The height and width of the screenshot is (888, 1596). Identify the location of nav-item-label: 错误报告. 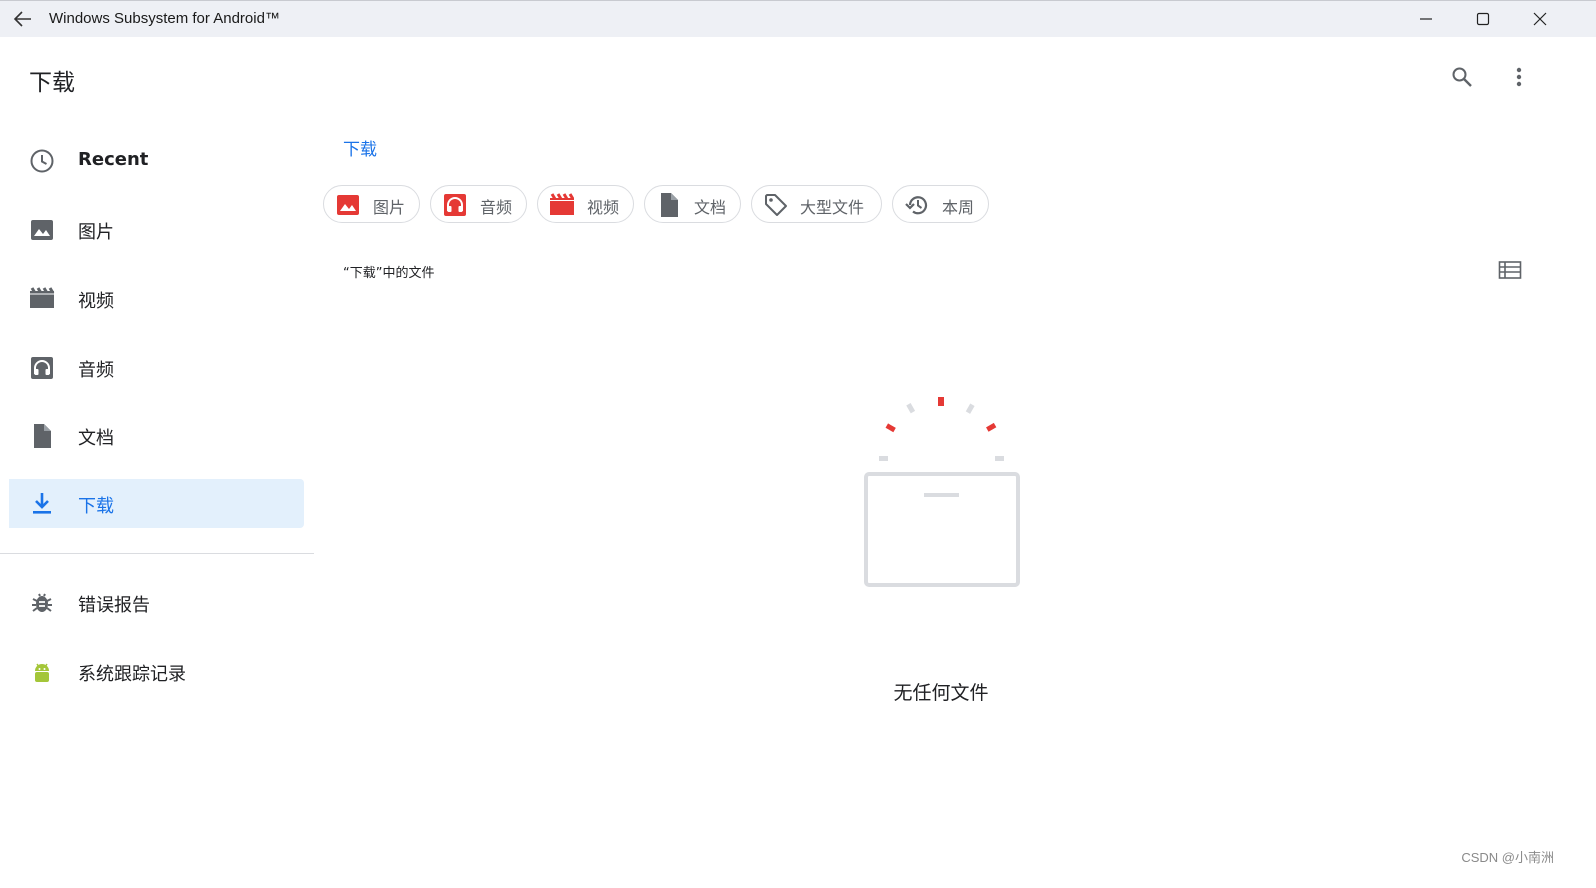
(114, 605).